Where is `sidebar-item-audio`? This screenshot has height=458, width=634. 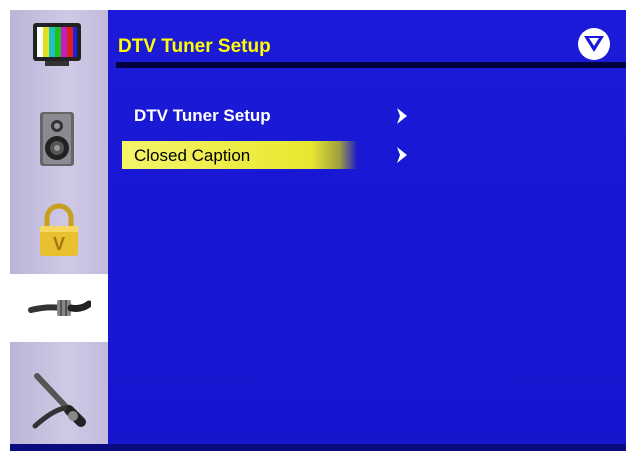
sidebar-item-audio is located at coordinates (59, 140).